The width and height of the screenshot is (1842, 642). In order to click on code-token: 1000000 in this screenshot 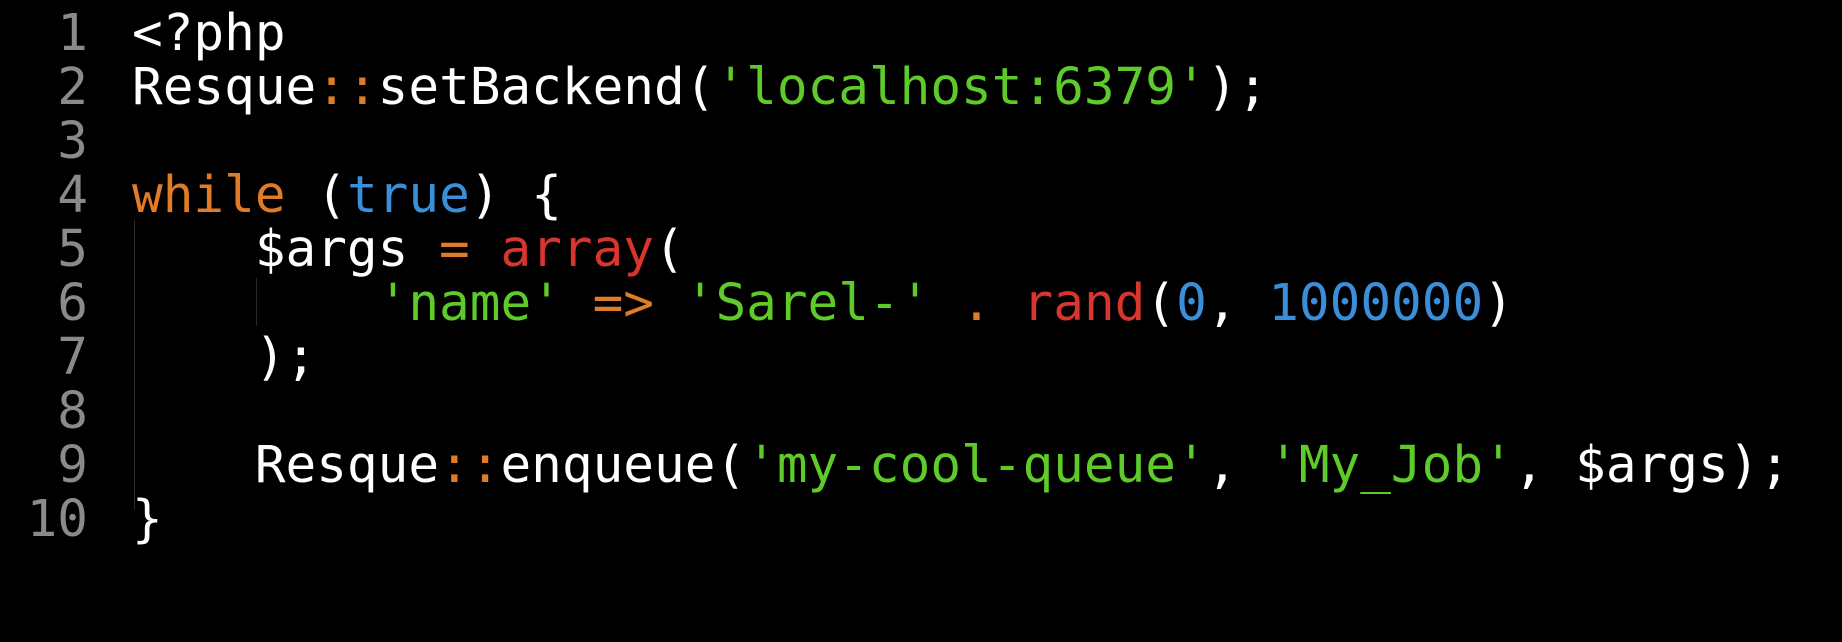, I will do `click(1376, 303)`.